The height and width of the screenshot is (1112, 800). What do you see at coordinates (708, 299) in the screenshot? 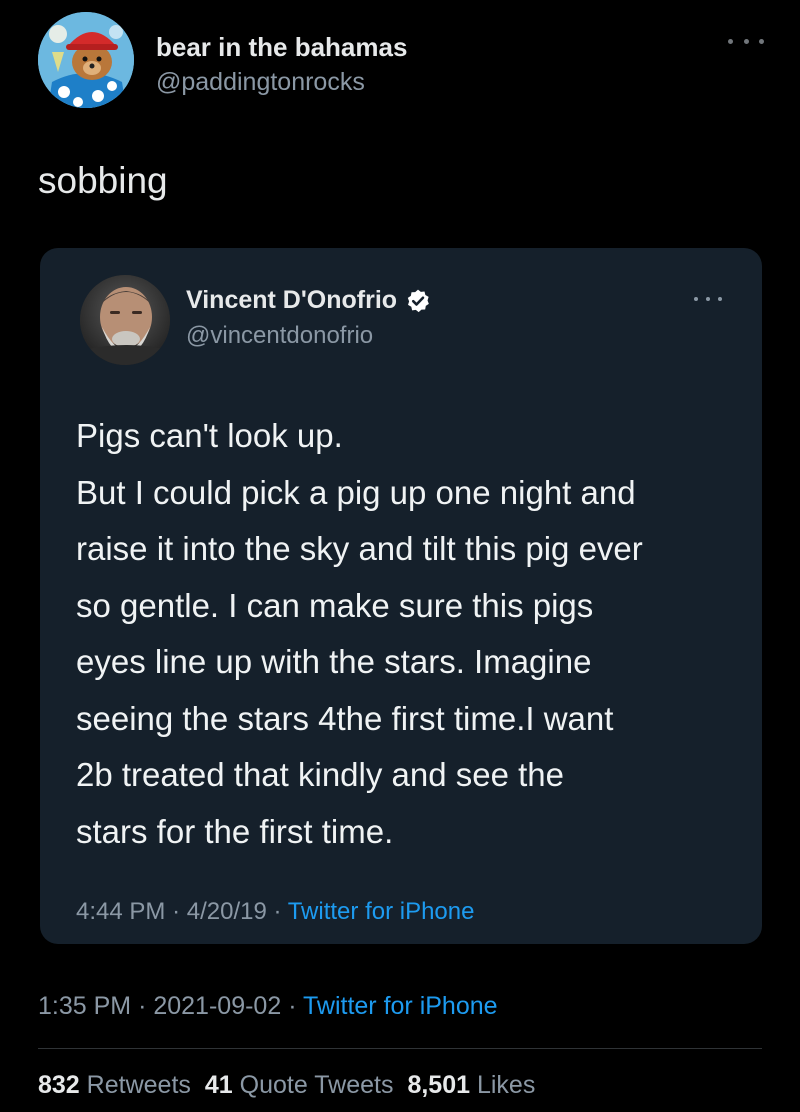
I see `quoted-more-options-icon` at bounding box center [708, 299].